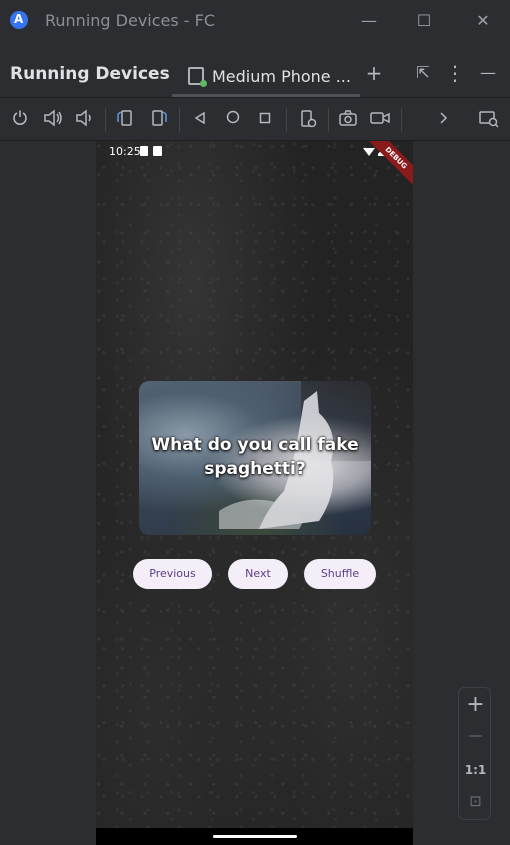 The width and height of the screenshot is (510, 845). I want to click on actual-size-button: 1:1, so click(475, 770).